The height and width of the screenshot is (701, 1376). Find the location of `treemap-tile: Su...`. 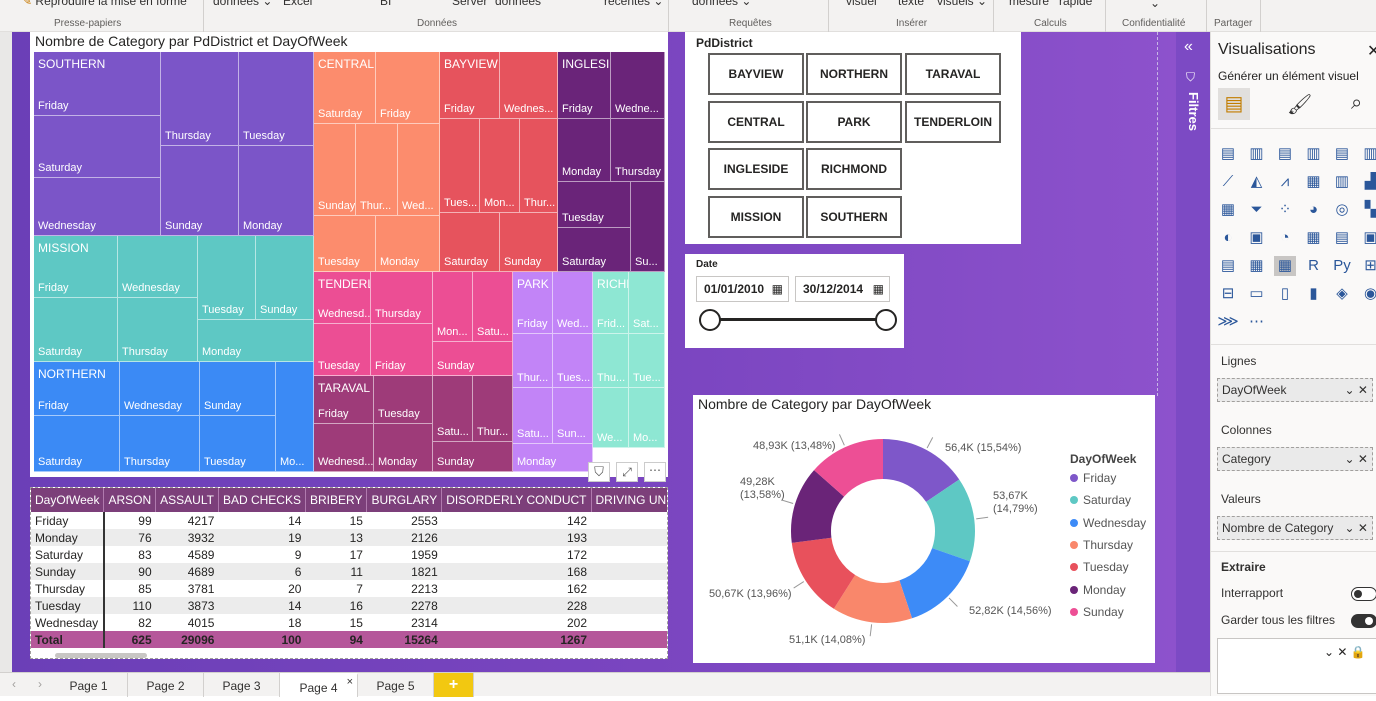

treemap-tile: Su... is located at coordinates (648, 227).